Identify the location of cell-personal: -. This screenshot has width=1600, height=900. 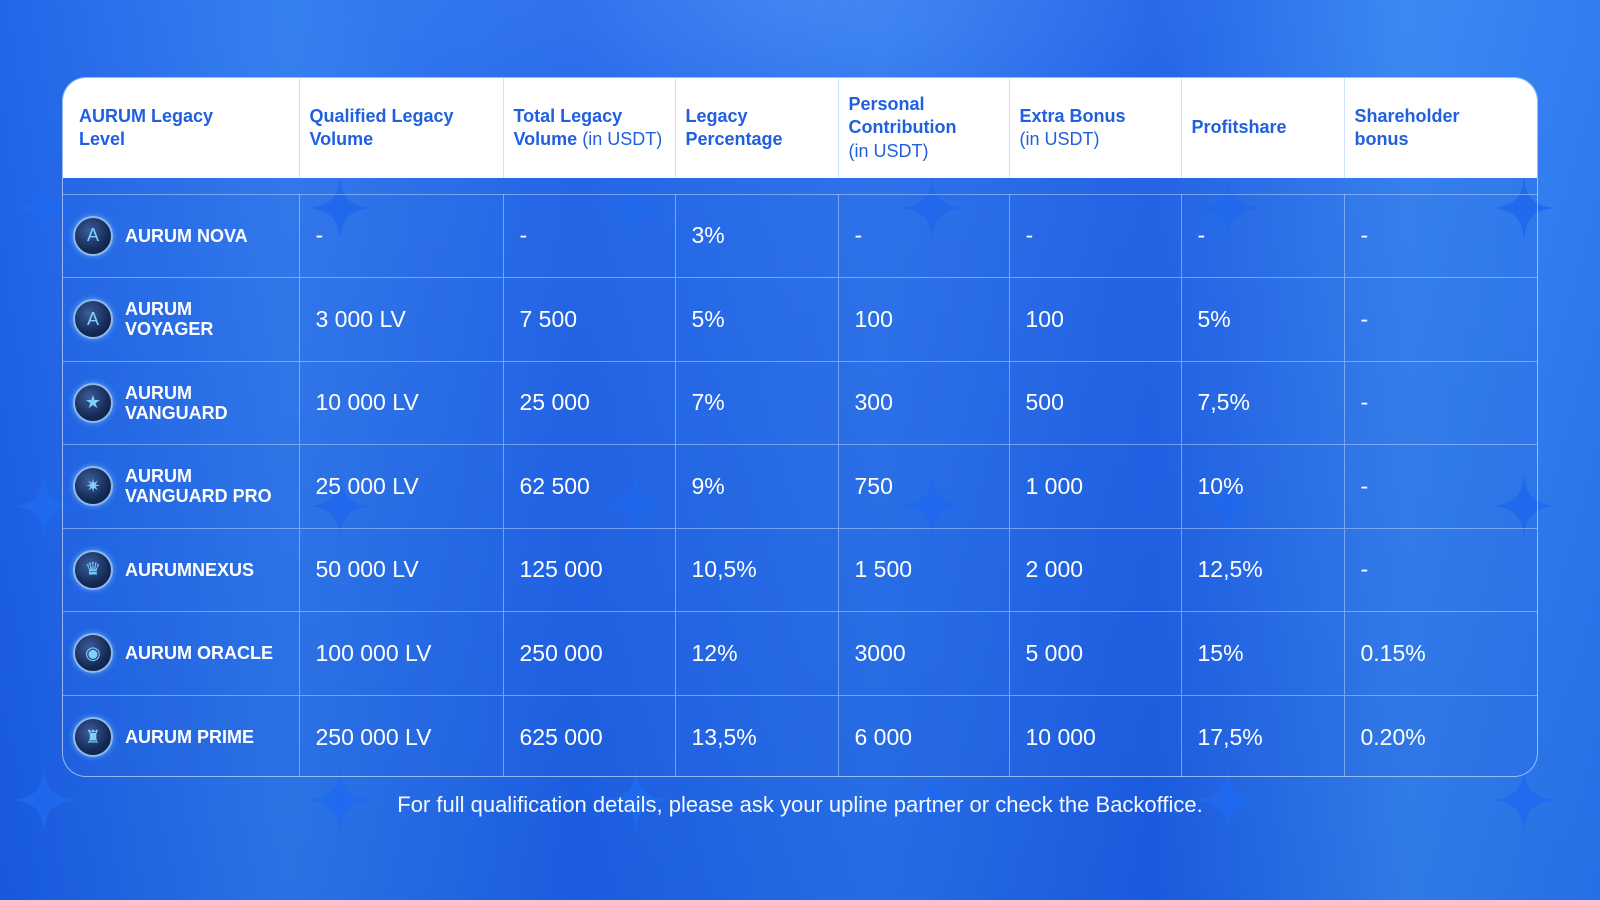
(924, 235).